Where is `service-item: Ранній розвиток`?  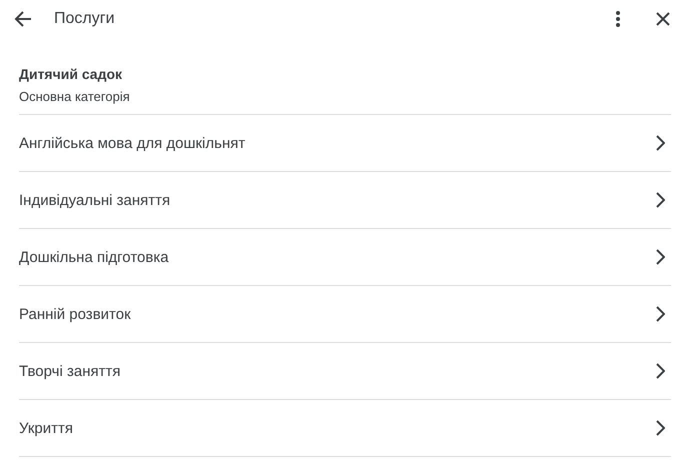
service-item: Ранній розвиток is located at coordinates (345, 314).